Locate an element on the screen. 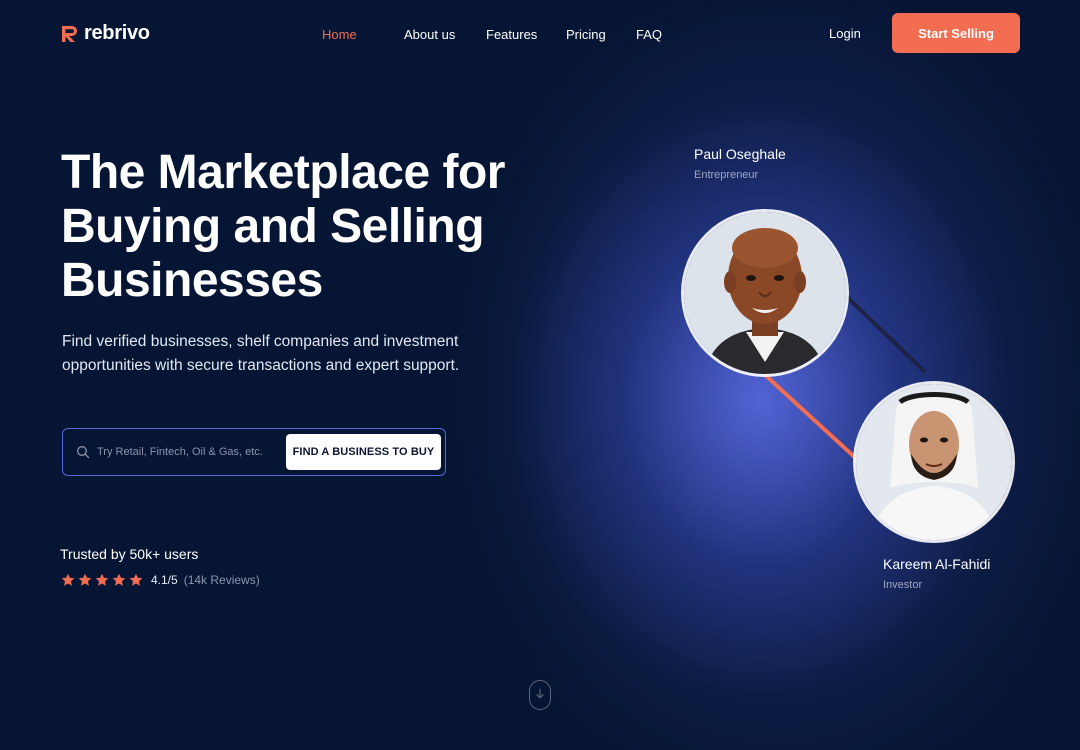 The width and height of the screenshot is (1080, 750). person-role: Entrepreneur is located at coordinates (726, 175).